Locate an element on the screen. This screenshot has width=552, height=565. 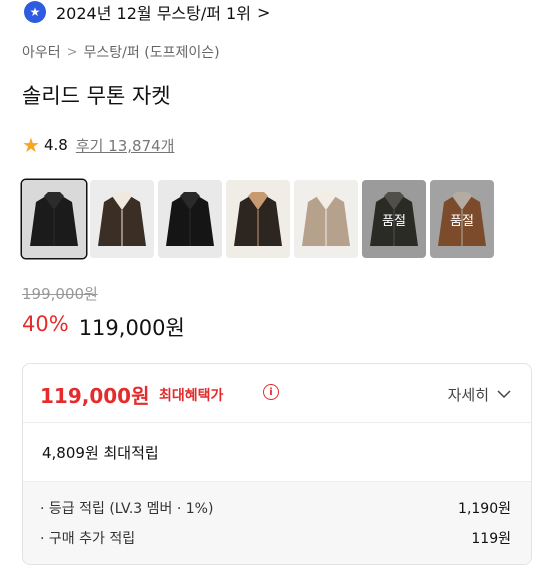
thumbnail-strip: 품절 품절 is located at coordinates (258, 219).